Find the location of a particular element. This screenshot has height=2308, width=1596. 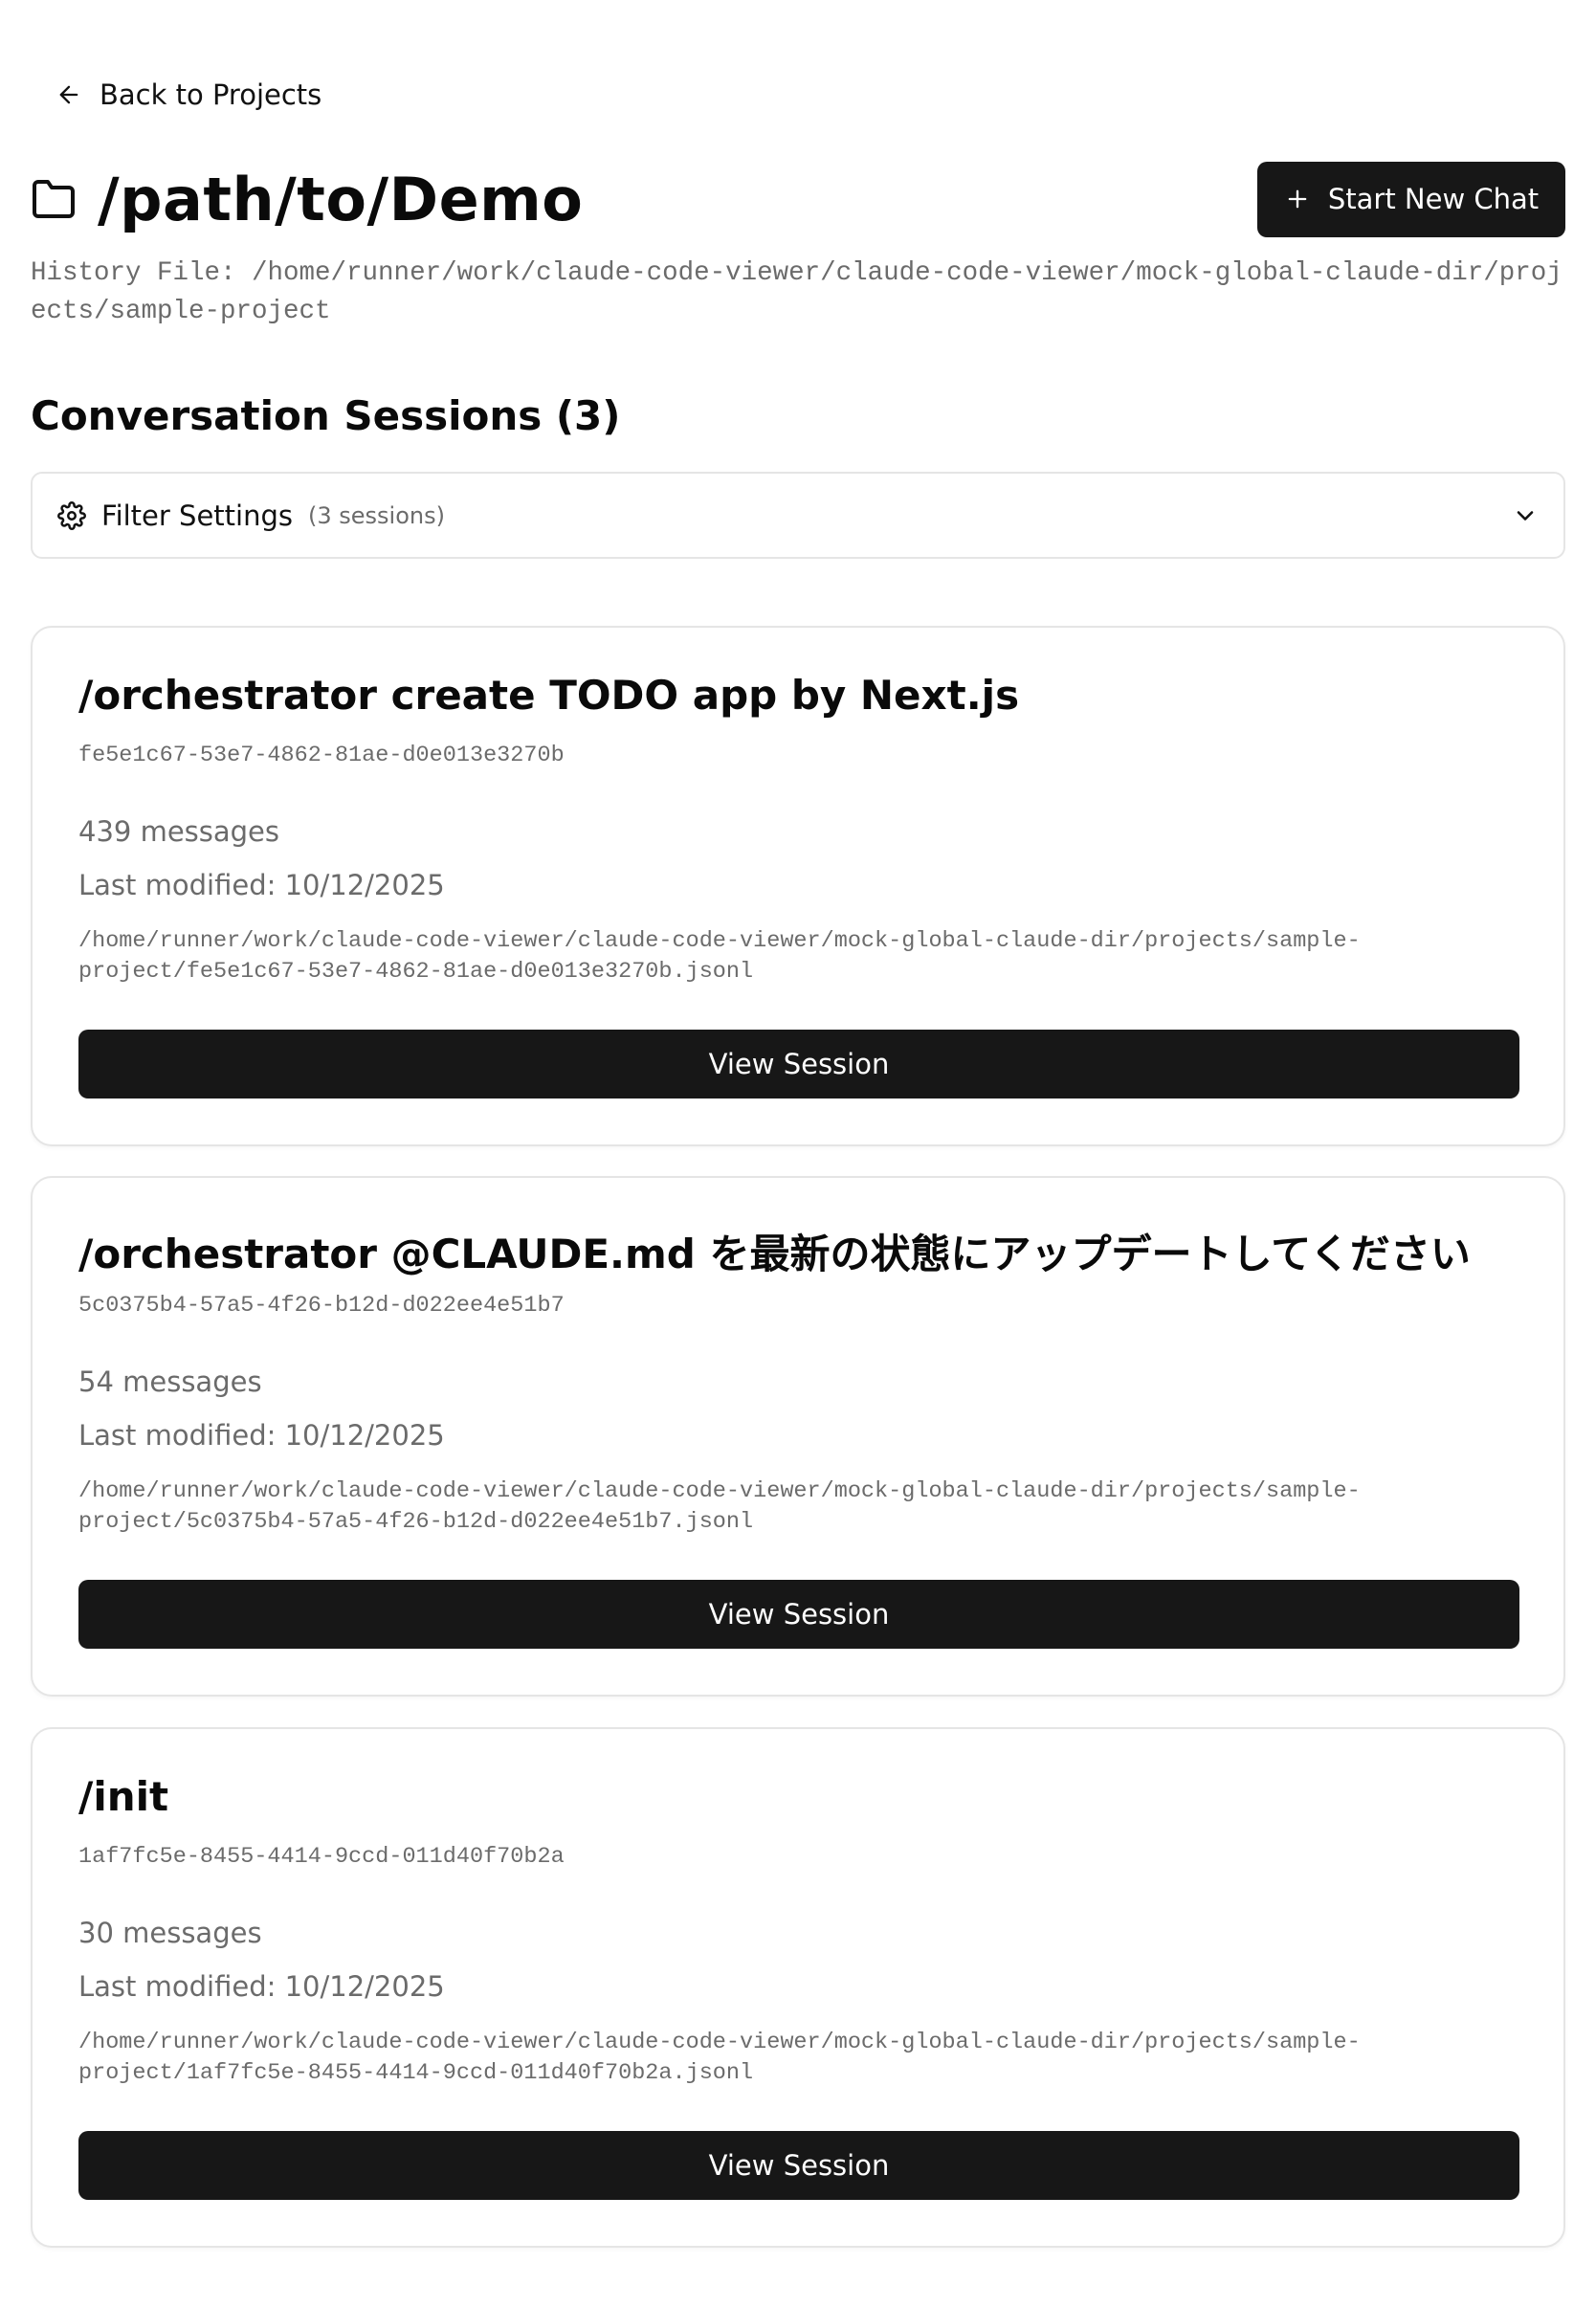

filter-settings-toggle: Filter Settings (3 sessions) is located at coordinates (798, 516).